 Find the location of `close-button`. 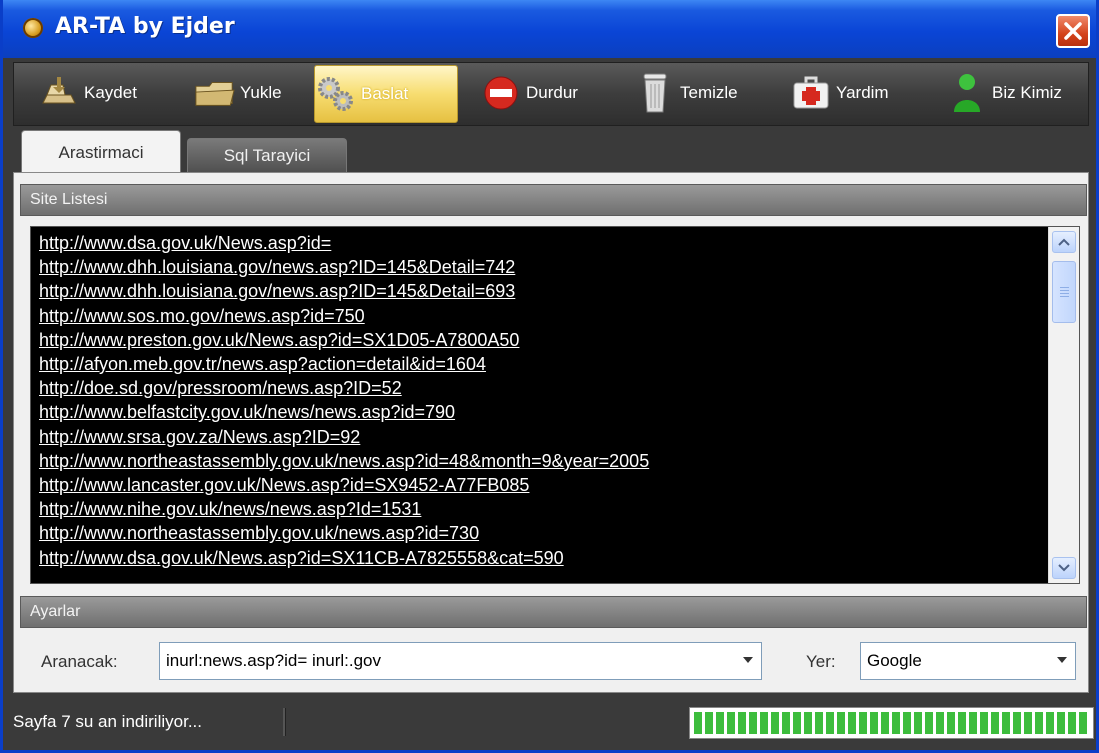

close-button is located at coordinates (1073, 31).